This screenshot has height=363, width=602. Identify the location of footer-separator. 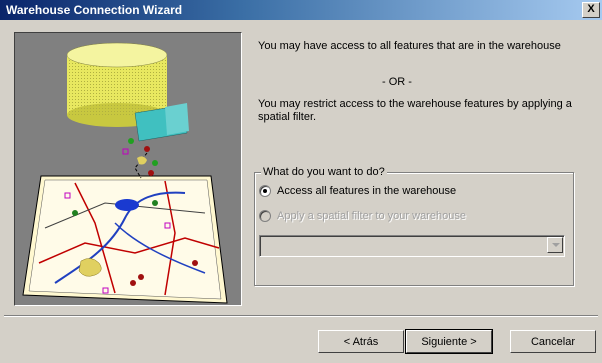
(301, 316).